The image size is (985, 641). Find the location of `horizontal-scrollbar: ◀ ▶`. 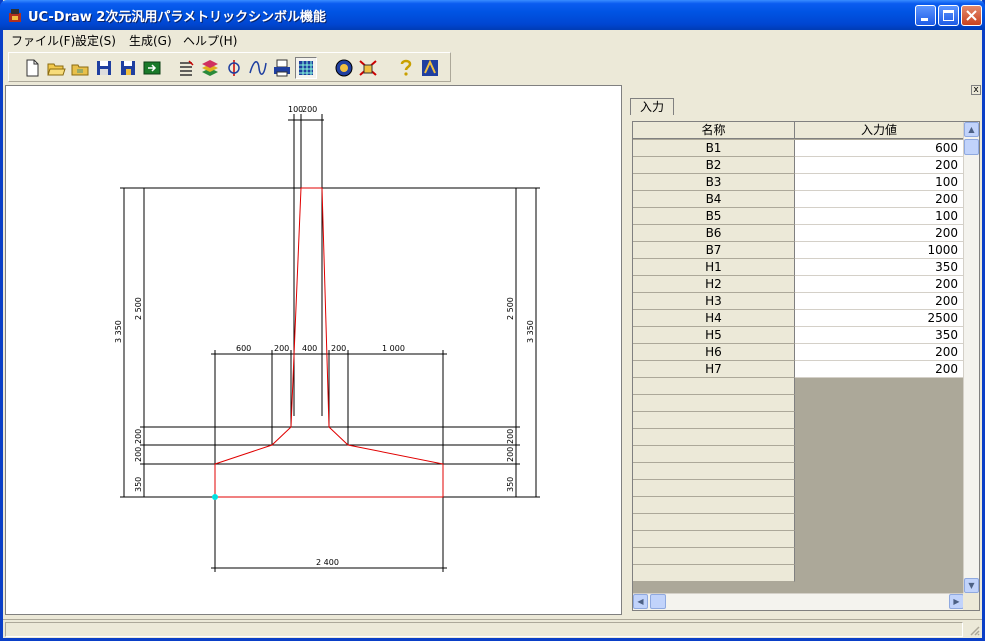

horizontal-scrollbar: ◀ ▶ is located at coordinates (798, 601).